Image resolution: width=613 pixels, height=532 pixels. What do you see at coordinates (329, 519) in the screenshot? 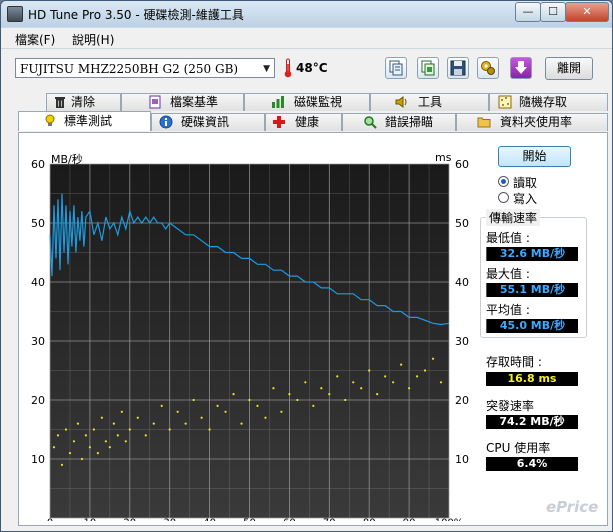
I see `x-tick-label: 70` at bounding box center [329, 519].